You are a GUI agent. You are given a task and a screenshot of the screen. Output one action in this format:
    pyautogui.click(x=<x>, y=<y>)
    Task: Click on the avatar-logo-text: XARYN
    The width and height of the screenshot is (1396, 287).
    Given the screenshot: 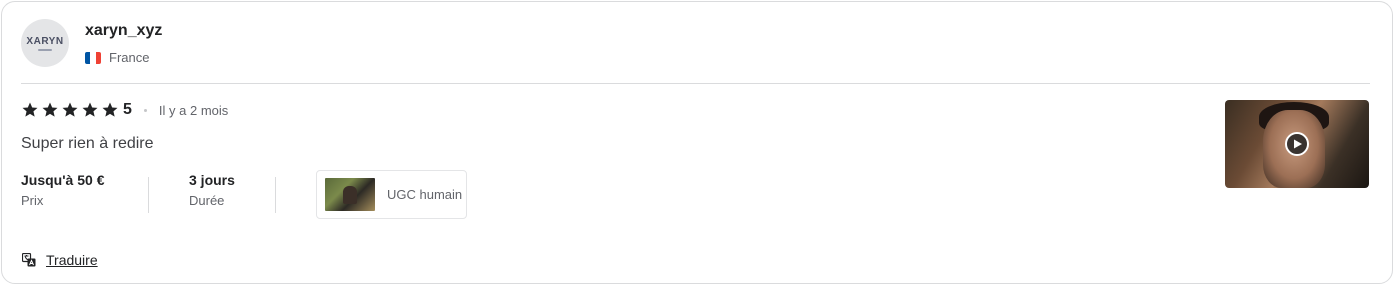 What is the action you would take?
    pyautogui.click(x=45, y=41)
    